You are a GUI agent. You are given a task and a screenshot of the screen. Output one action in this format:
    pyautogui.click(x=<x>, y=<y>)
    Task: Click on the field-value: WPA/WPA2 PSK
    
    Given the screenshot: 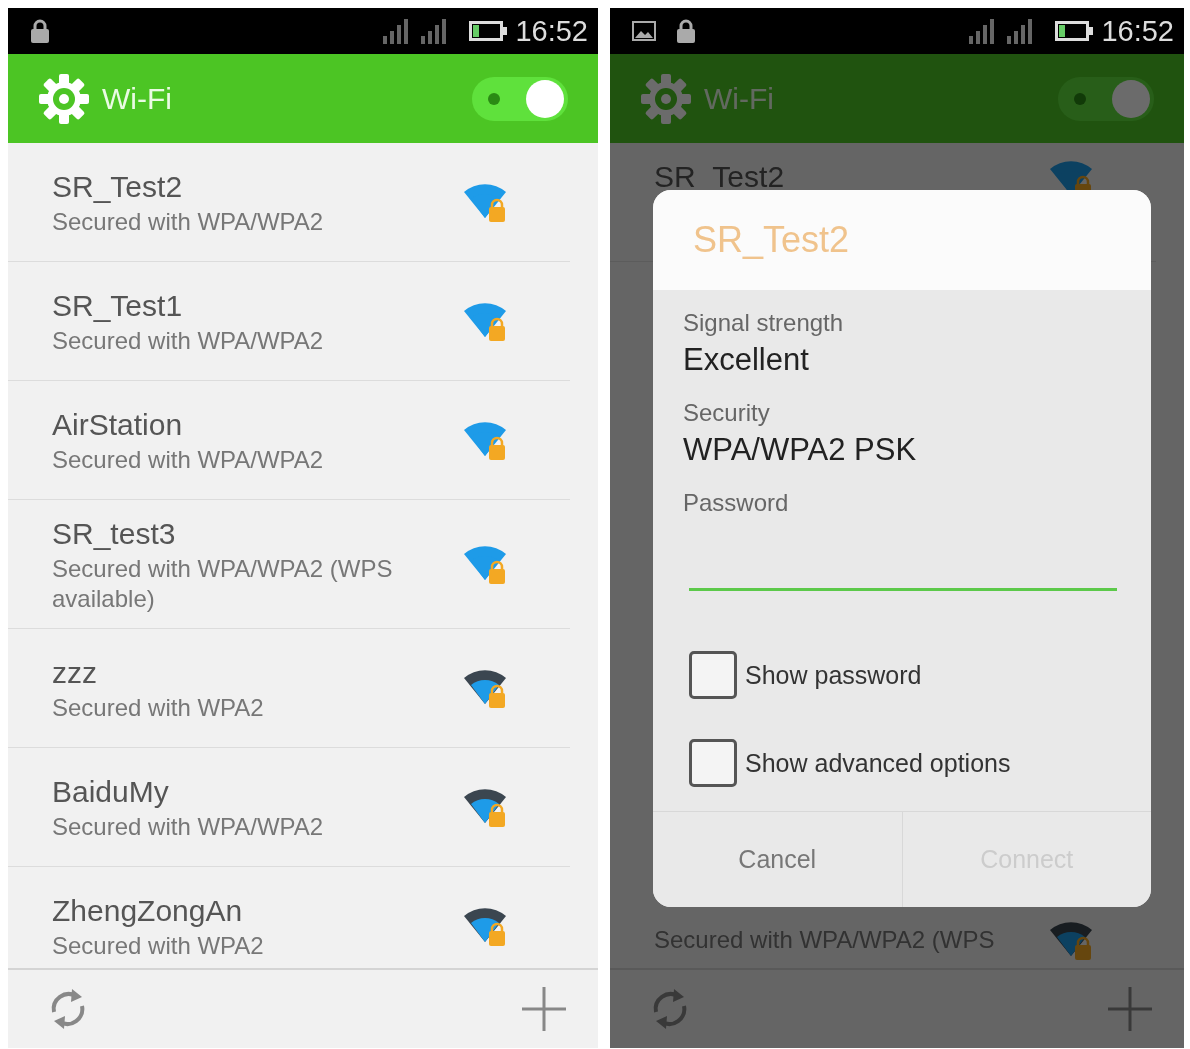 What is the action you would take?
    pyautogui.click(x=800, y=450)
    